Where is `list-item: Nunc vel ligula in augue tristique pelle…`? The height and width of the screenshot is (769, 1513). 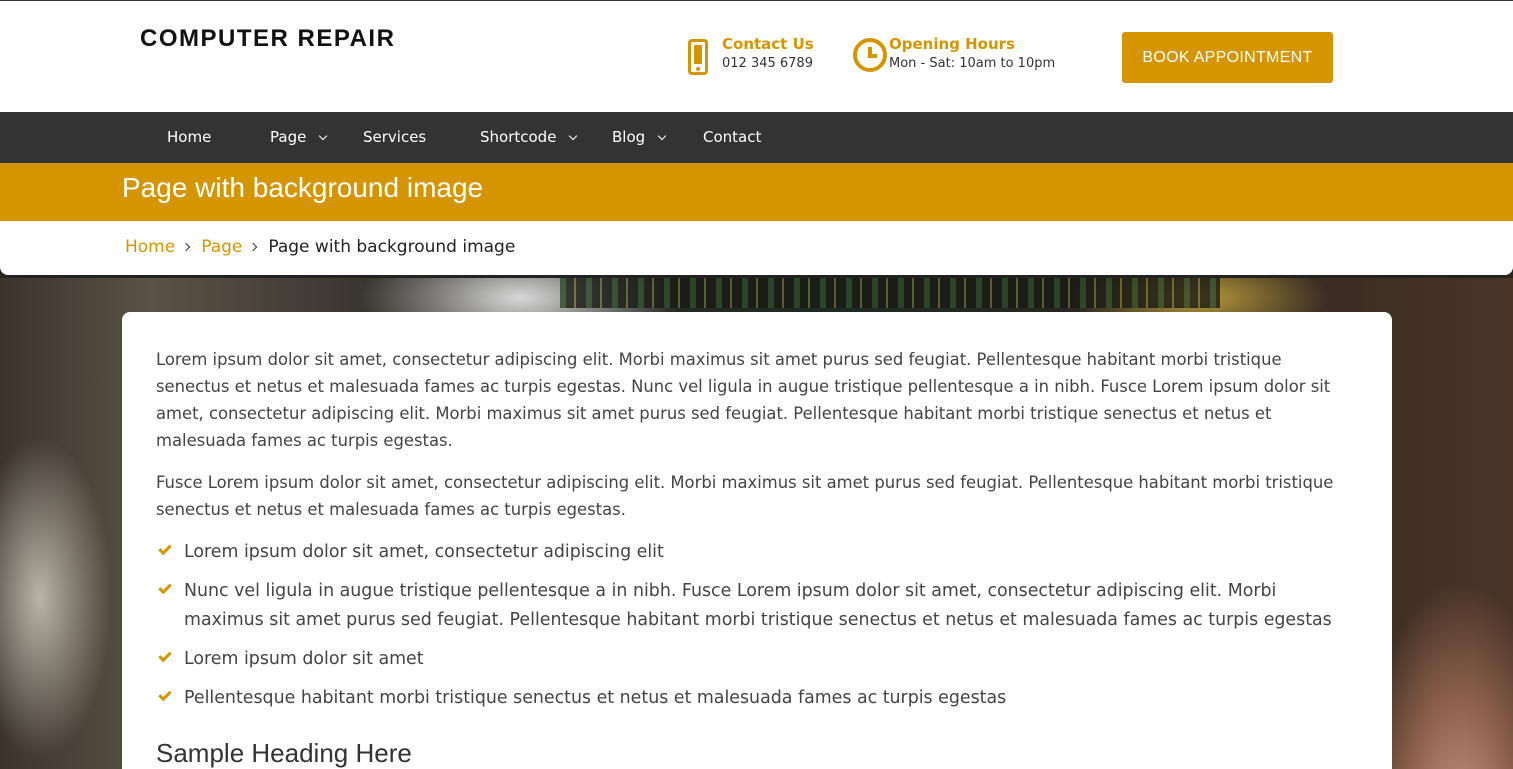
list-item: Nunc vel ligula in augue tristique pelle… is located at coordinates (756, 606).